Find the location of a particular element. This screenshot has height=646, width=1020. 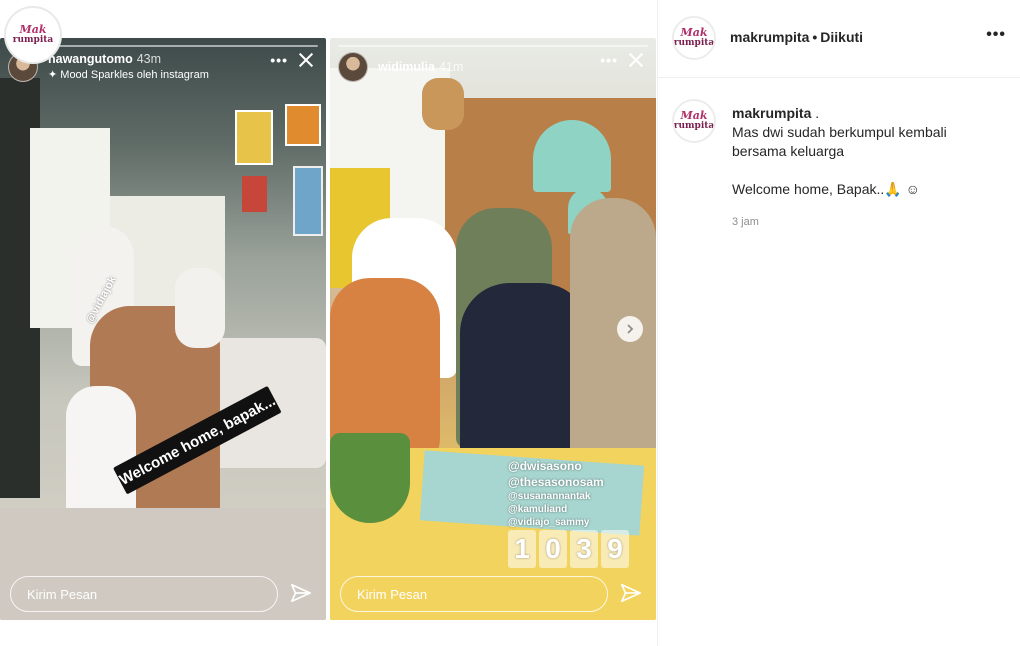

clock-digit: 1 is located at coordinates (522, 549).